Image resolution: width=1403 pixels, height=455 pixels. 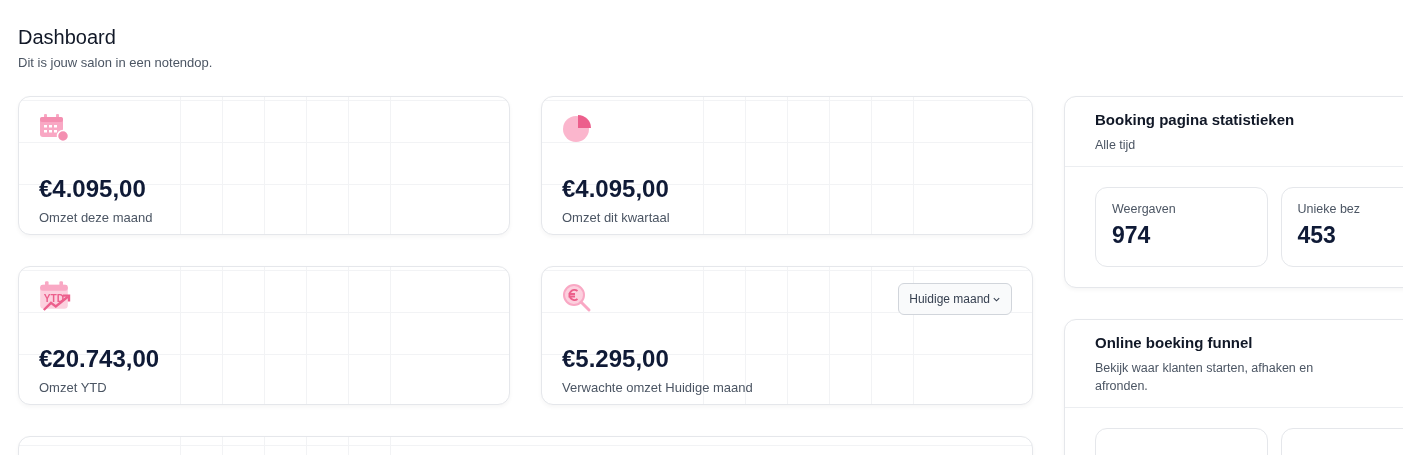 I want to click on page-subtitle: Dit is jouw salon in een notendop., so click(x=116, y=62).